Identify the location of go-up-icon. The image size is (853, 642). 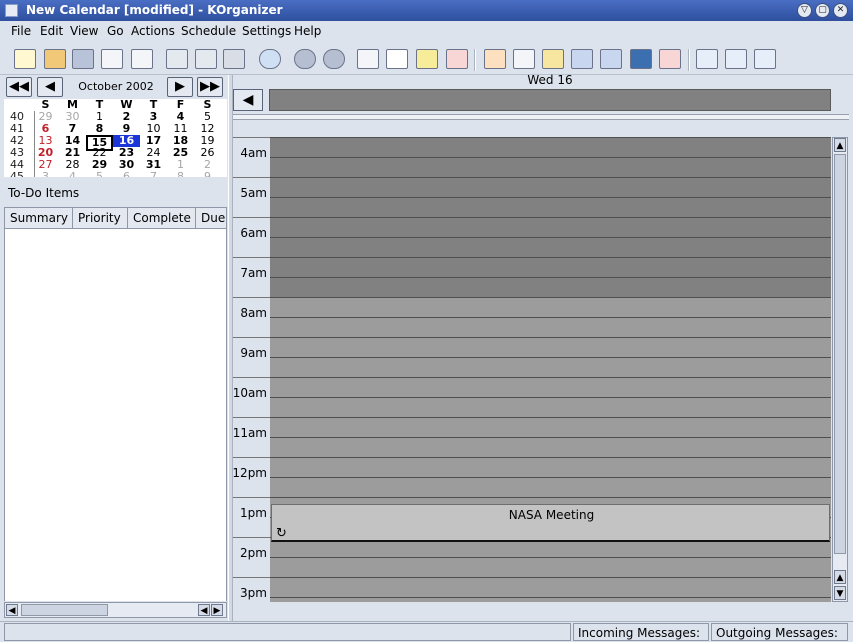
(708, 59).